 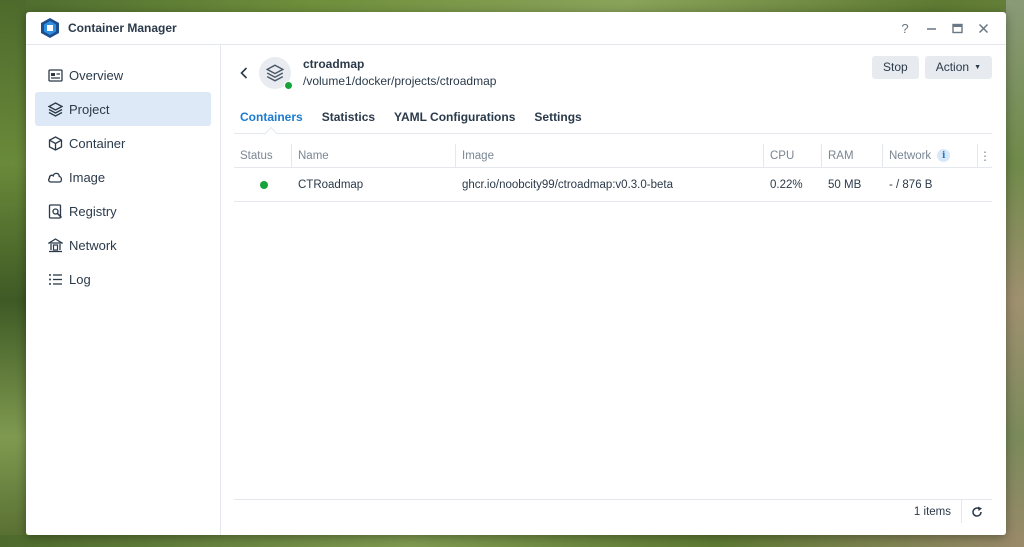 What do you see at coordinates (557, 116) in the screenshot?
I see `tab-settings: Settings` at bounding box center [557, 116].